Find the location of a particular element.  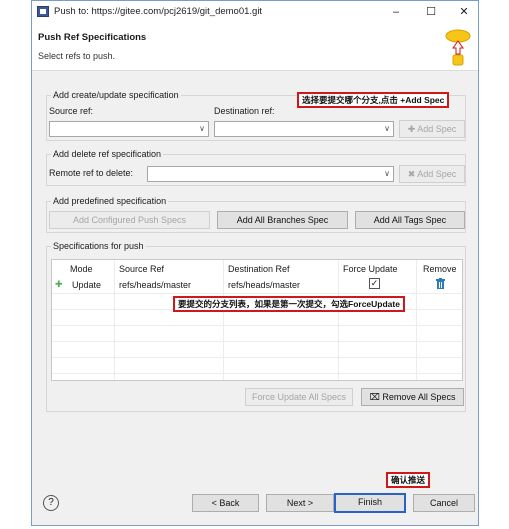

destination-ref-combo: ∨ is located at coordinates (304, 129).